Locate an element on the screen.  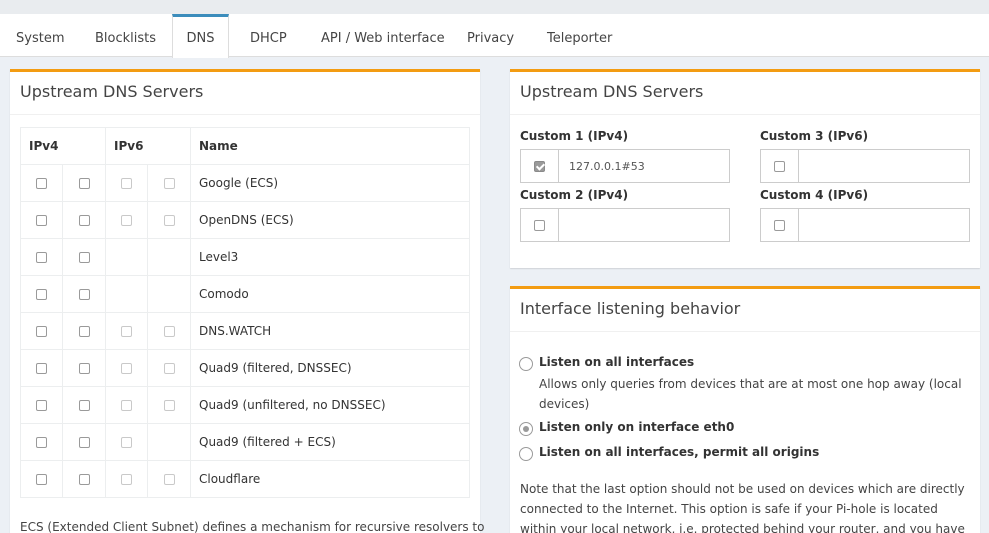
table-row: Quad9 (filtered, DNSSEC) is located at coordinates (245, 368).